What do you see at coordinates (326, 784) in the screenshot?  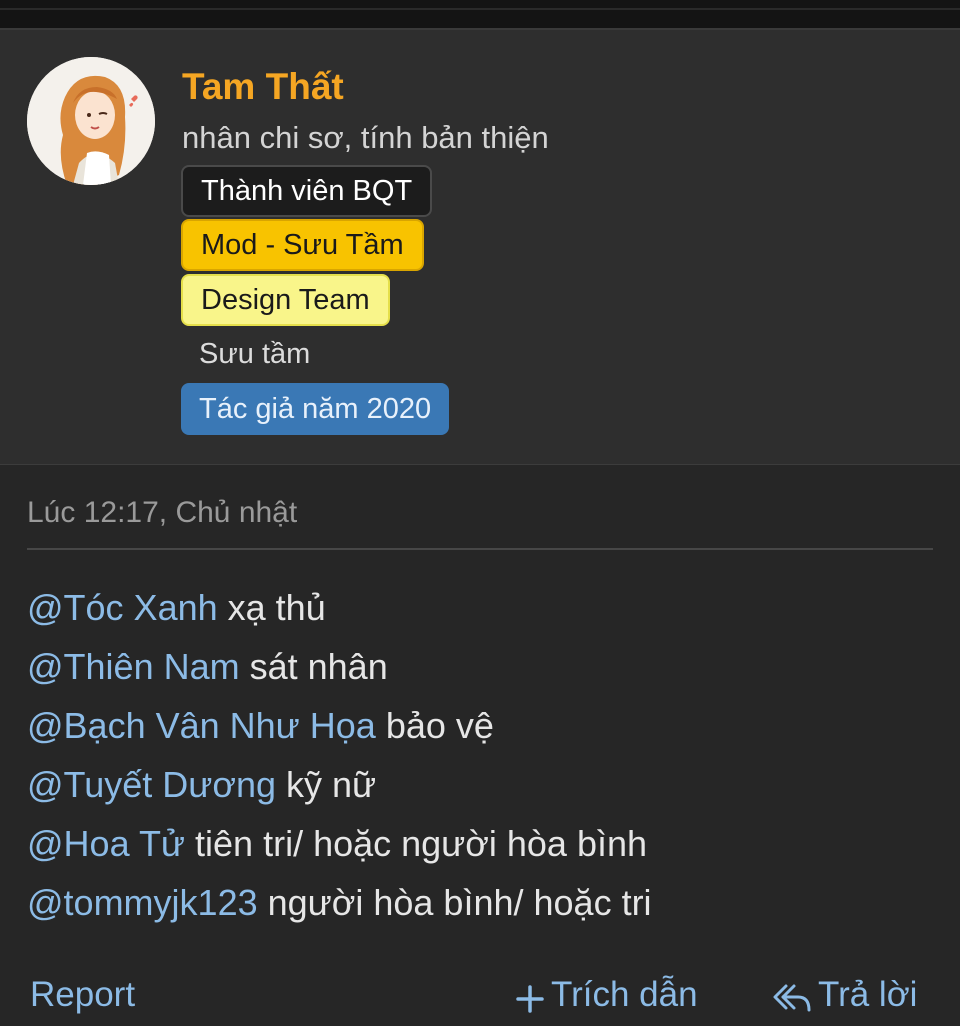 I see `post-line-text: kỹ nữ` at bounding box center [326, 784].